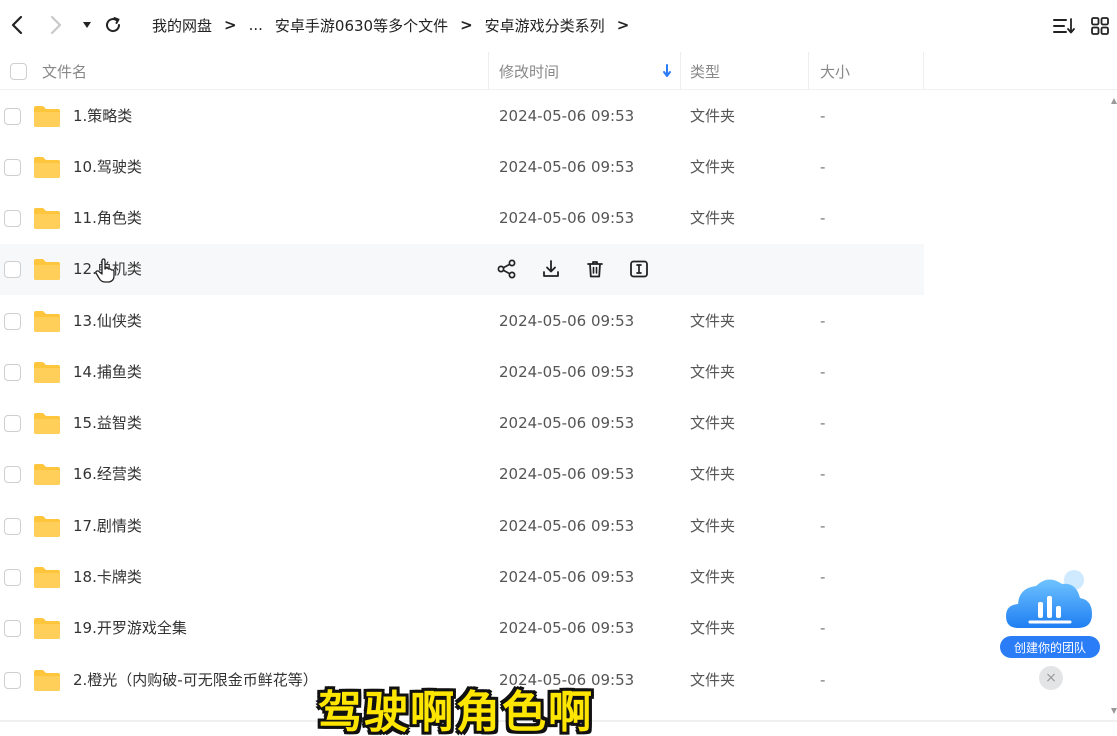 Image resolution: width=1117 pixels, height=736 pixels. Describe the element at coordinates (462, 321) in the screenshot. I see `table-row: 13.仙侠类 2024-05-06 09:53 文件夹 -` at that location.